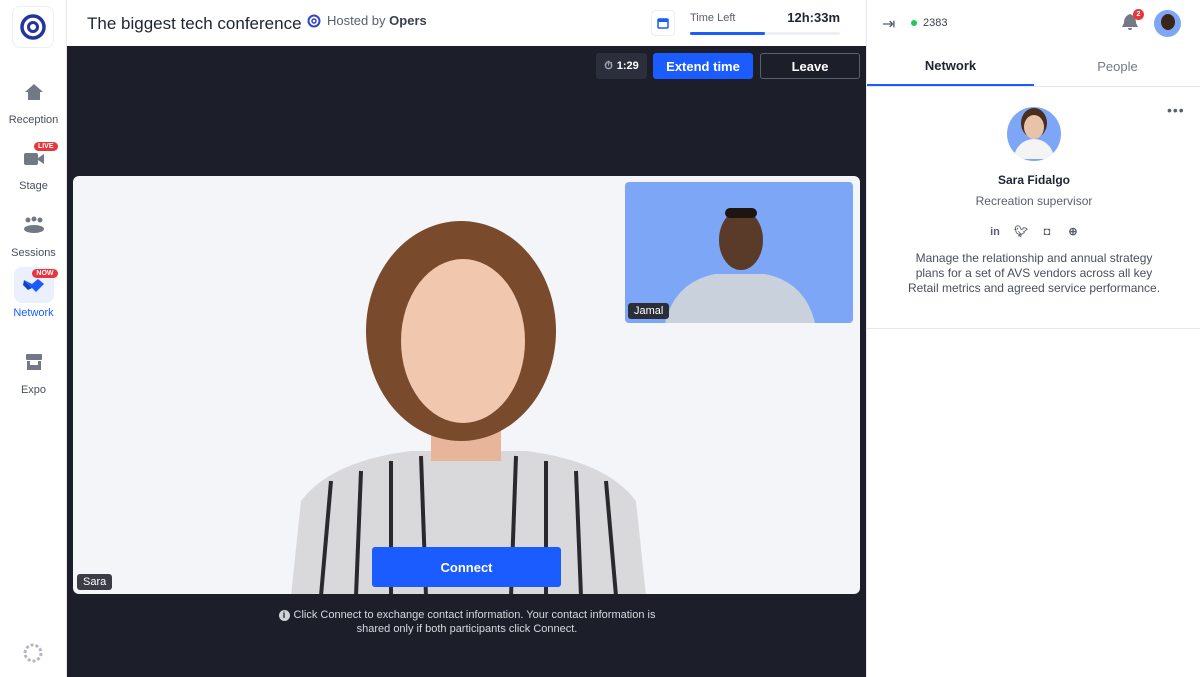  What do you see at coordinates (33, 253) in the screenshot?
I see `sidebar-item-label: Sessions` at bounding box center [33, 253].